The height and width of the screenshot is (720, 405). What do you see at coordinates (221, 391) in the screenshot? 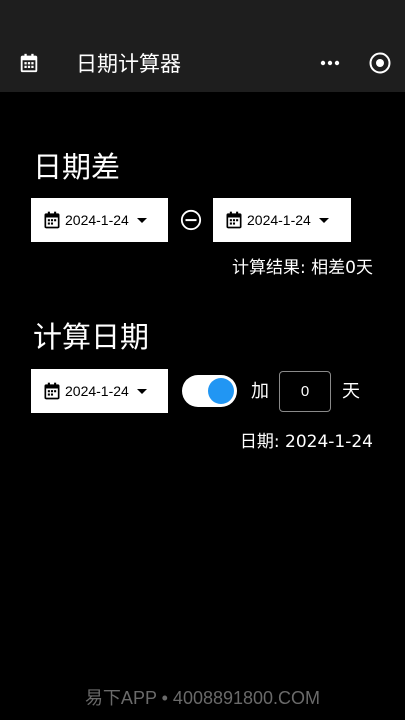
I see `toggle-knob` at bounding box center [221, 391].